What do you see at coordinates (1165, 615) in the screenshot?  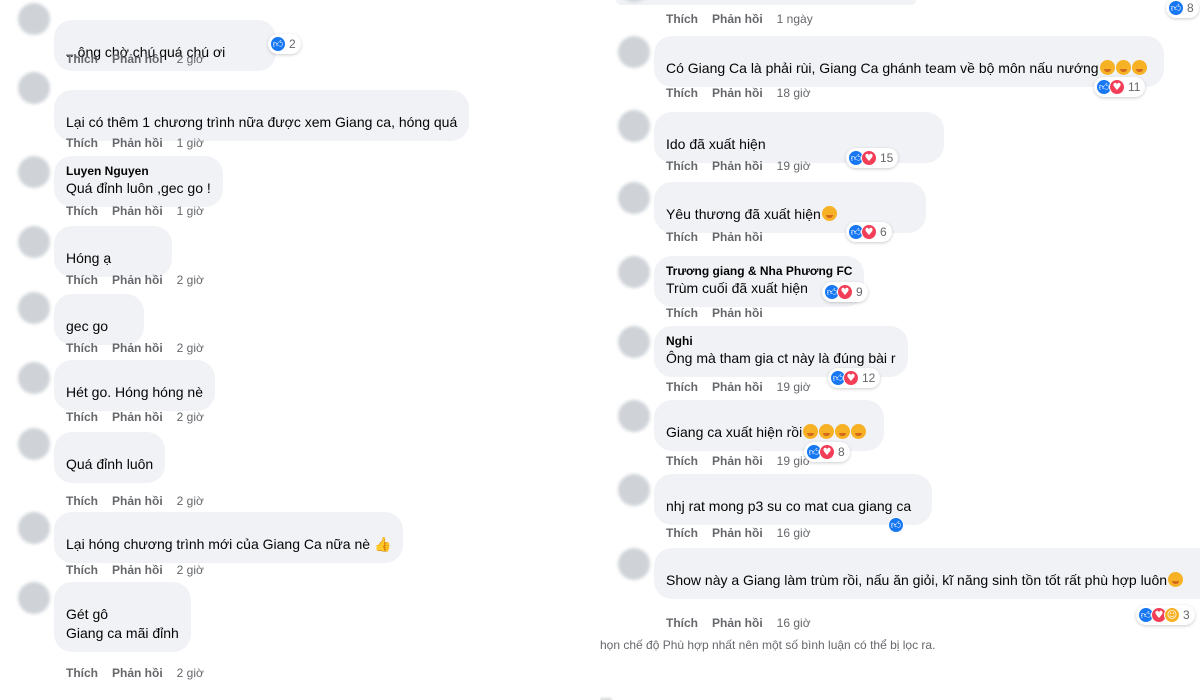 I see `reaction-summary: 👍︎ ♥ ☺ 3` at bounding box center [1165, 615].